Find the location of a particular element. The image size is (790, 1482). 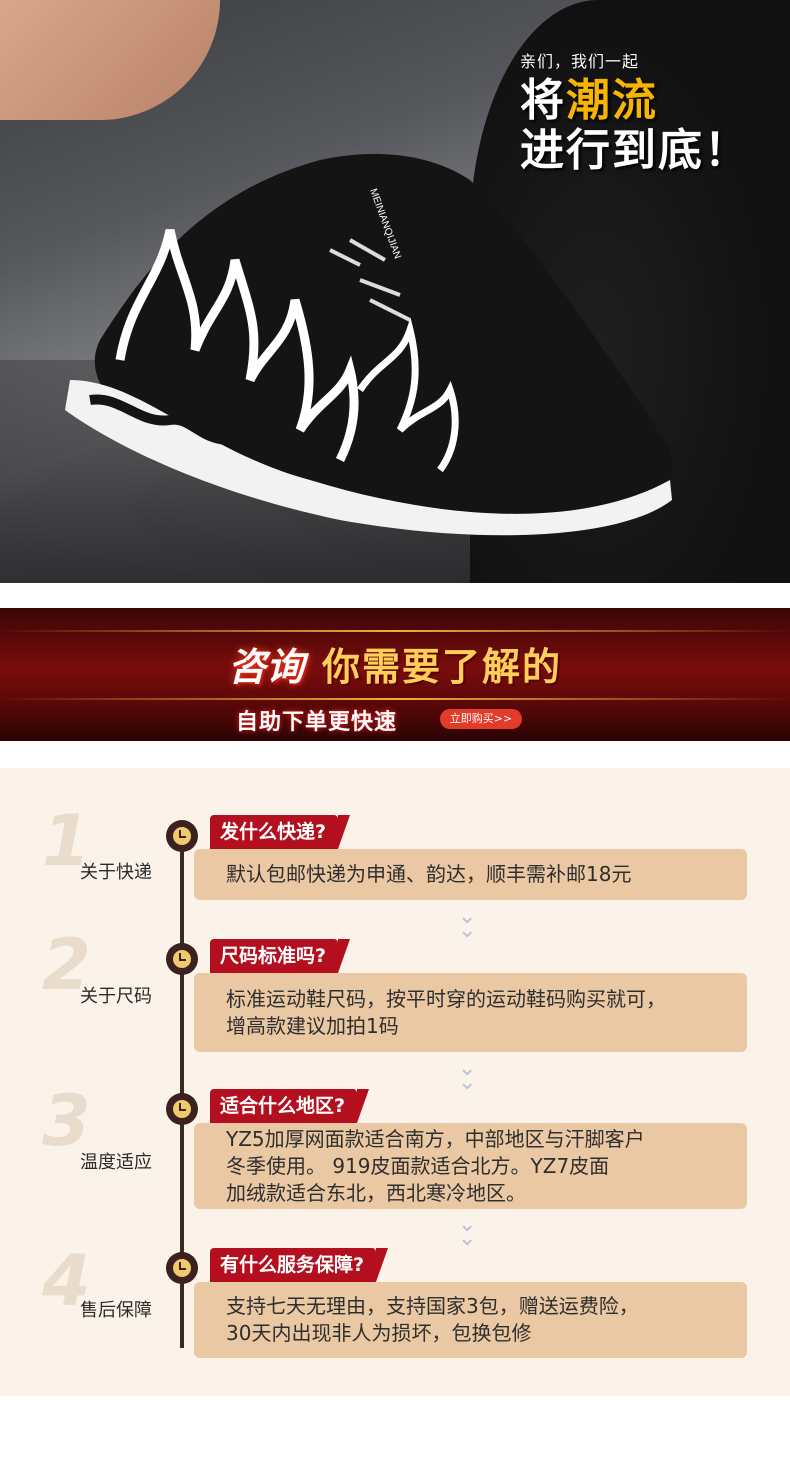

buy-now-button: 立即购买>> is located at coordinates (481, 719).